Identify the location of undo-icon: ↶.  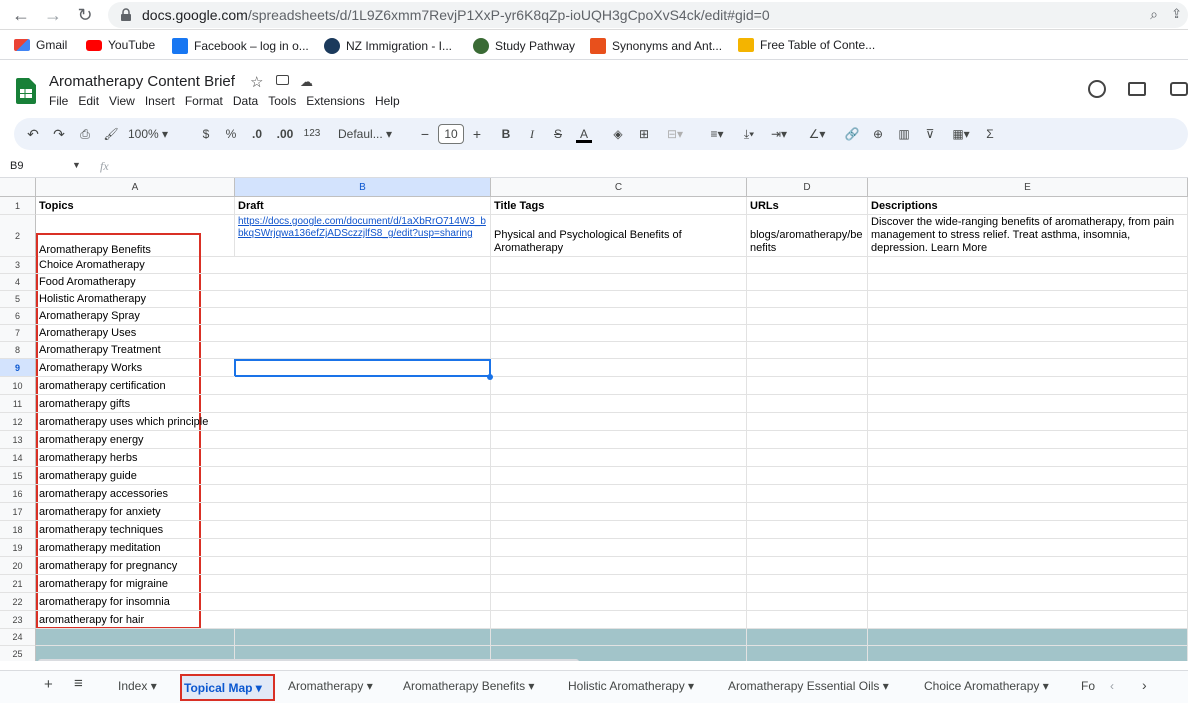
(33, 134).